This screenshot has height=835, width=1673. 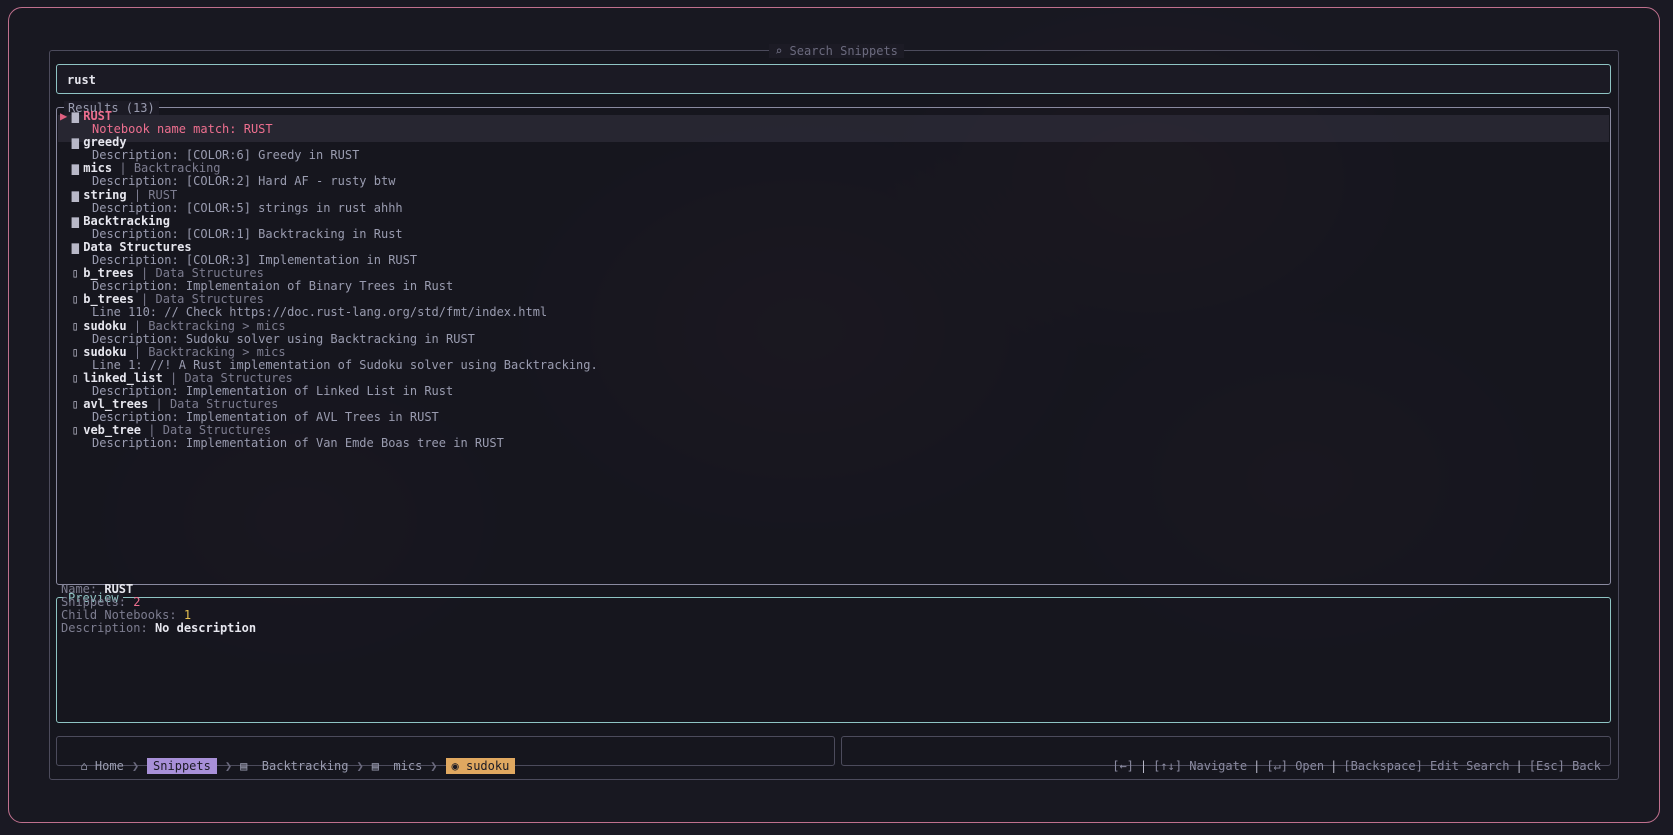 I want to click on result-item: ▆ Data Structures, so click(x=126, y=247).